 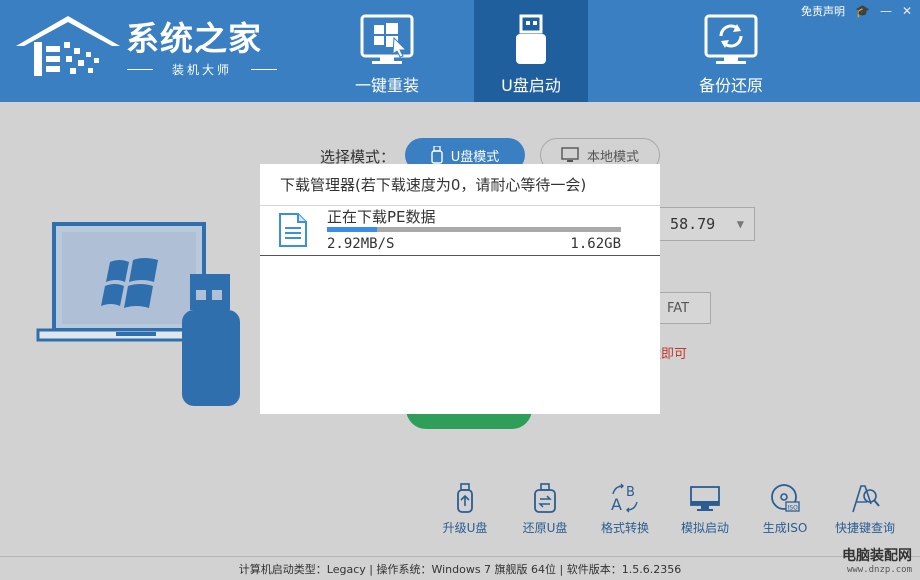 What do you see at coordinates (785, 528) in the screenshot?
I see `tool-label: 生成ISO` at bounding box center [785, 528].